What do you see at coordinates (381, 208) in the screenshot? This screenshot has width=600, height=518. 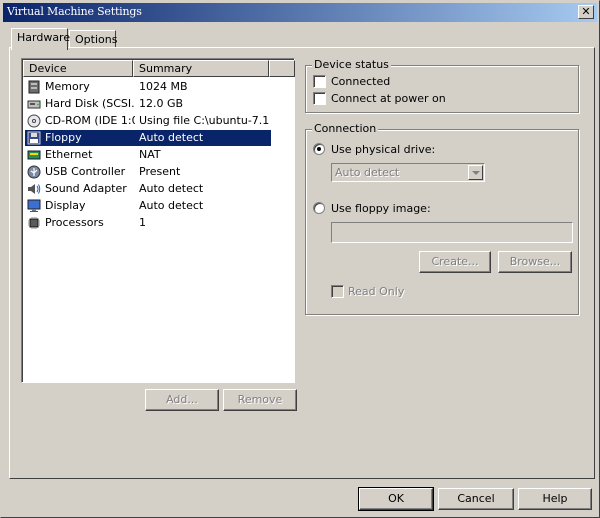 I see `use-floppy-image-label: Use floppy image:` at bounding box center [381, 208].